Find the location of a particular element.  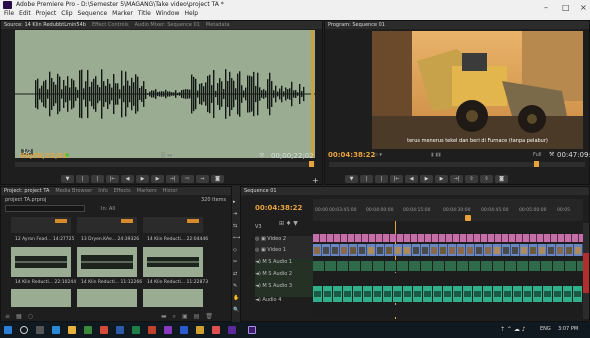

timeline-playhead-handle is located at coordinates (468, 218).